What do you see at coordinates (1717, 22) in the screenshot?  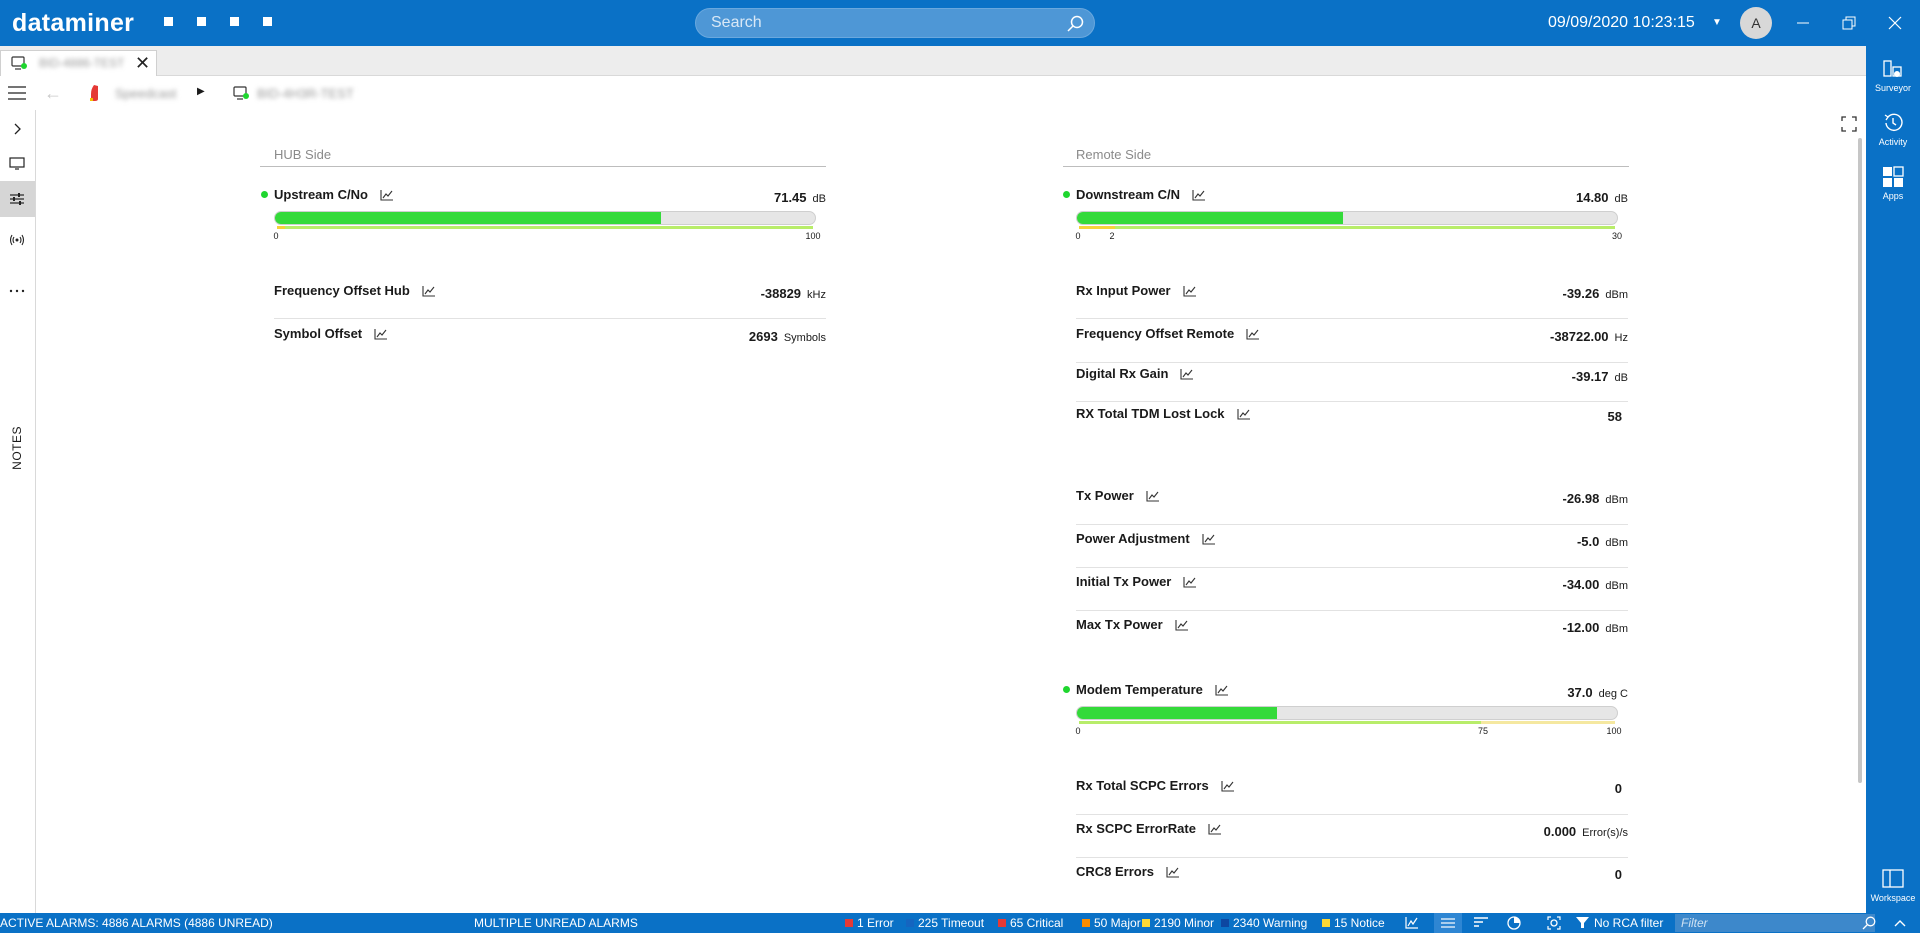 I see `chevron-down-icon: ▼` at bounding box center [1717, 22].